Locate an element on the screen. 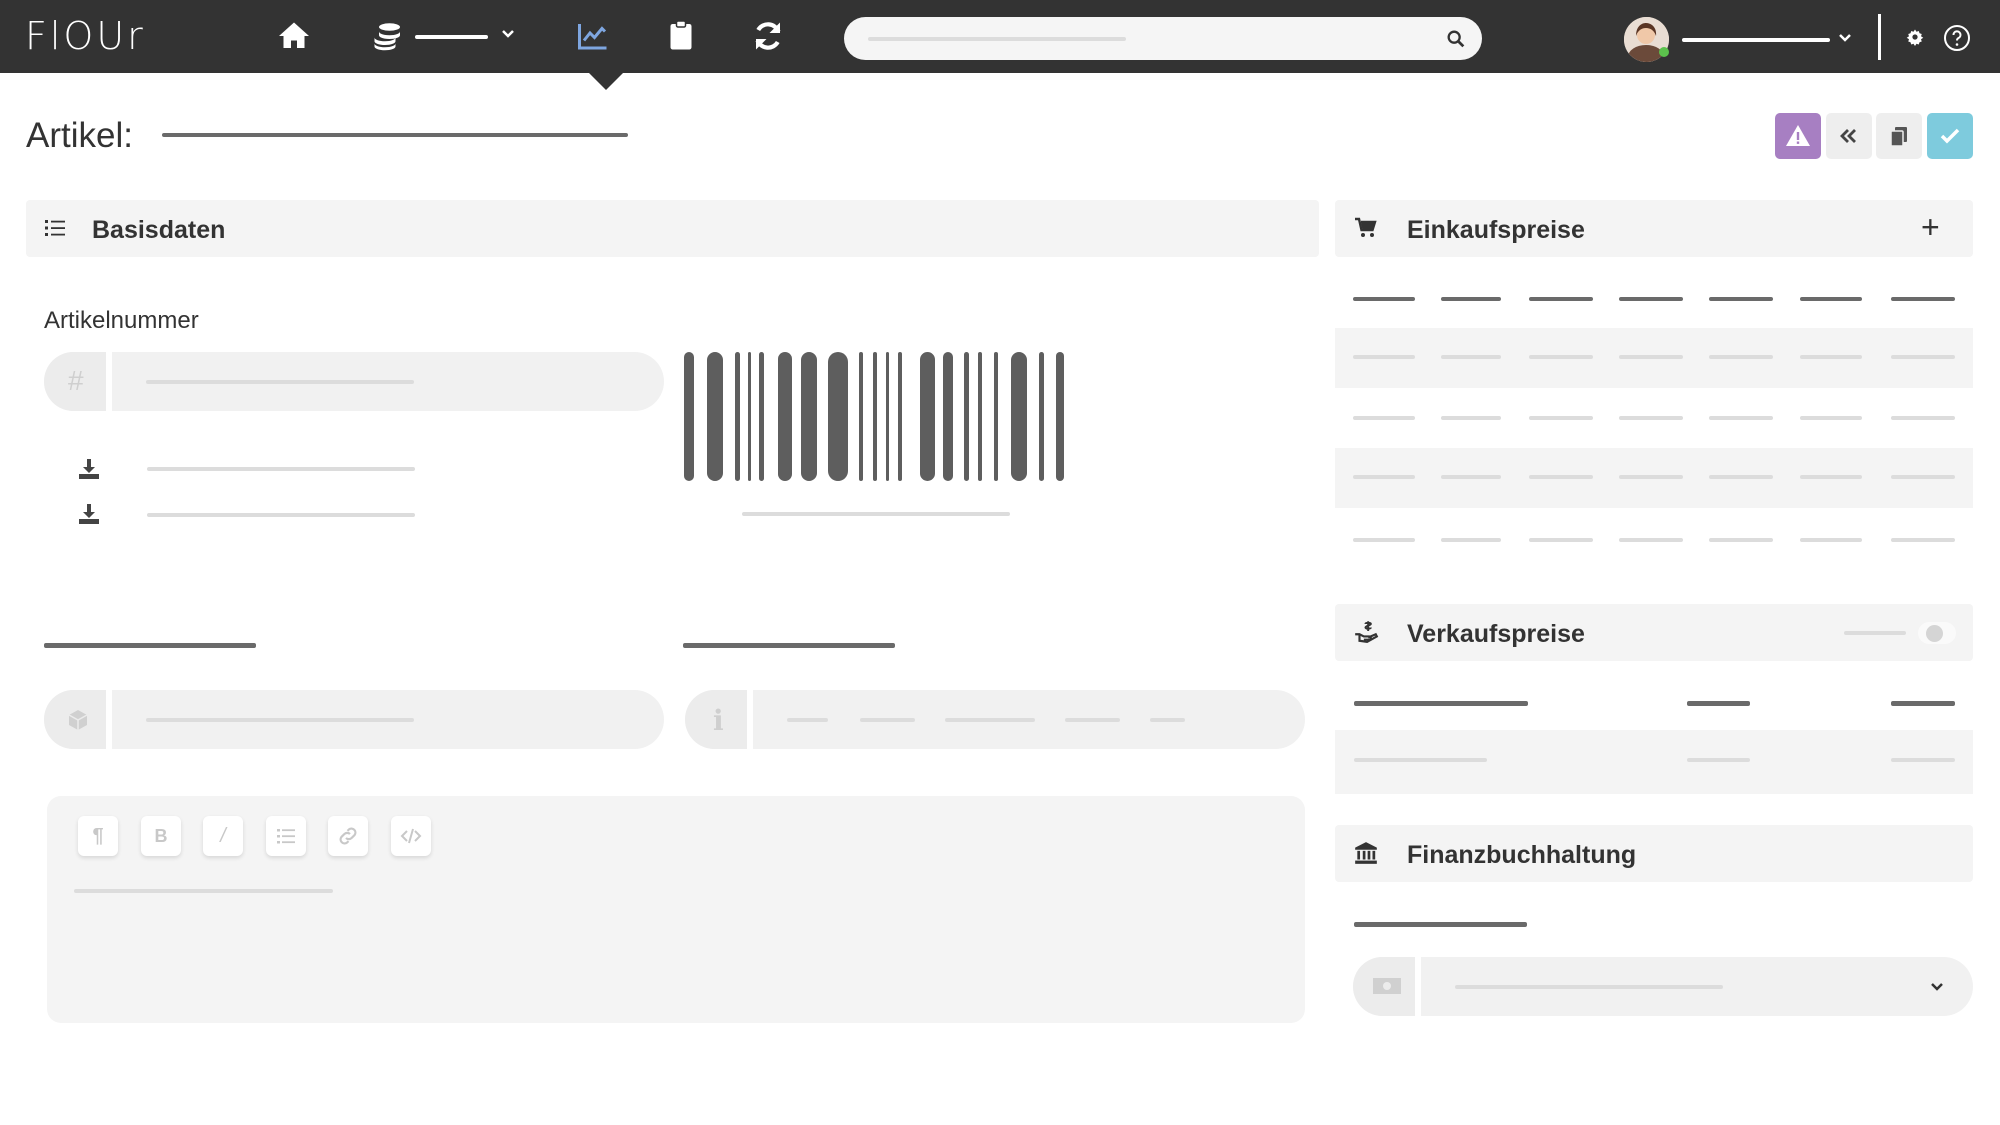  bold-button: B is located at coordinates (161, 836).